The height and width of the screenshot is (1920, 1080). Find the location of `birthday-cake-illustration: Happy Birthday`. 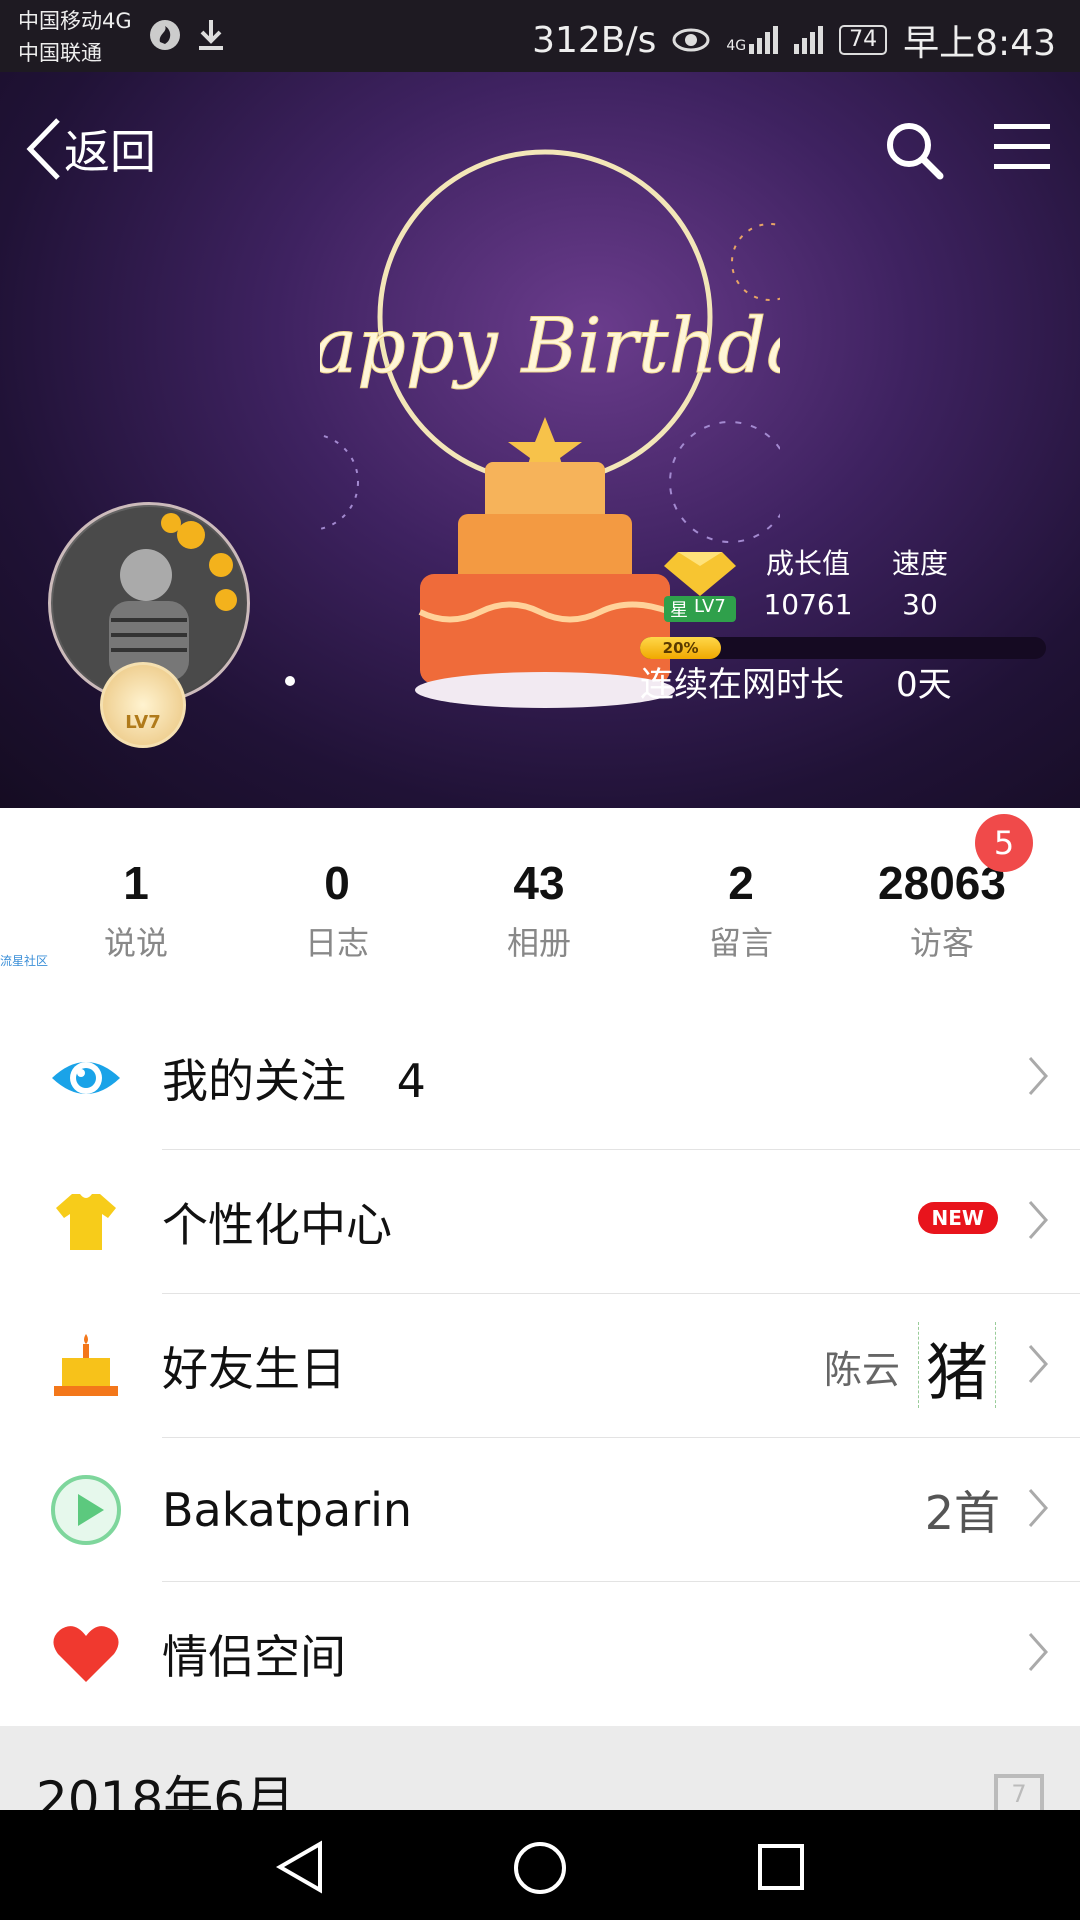

birthday-cake-illustration: Happy Birthday is located at coordinates (550, 428).